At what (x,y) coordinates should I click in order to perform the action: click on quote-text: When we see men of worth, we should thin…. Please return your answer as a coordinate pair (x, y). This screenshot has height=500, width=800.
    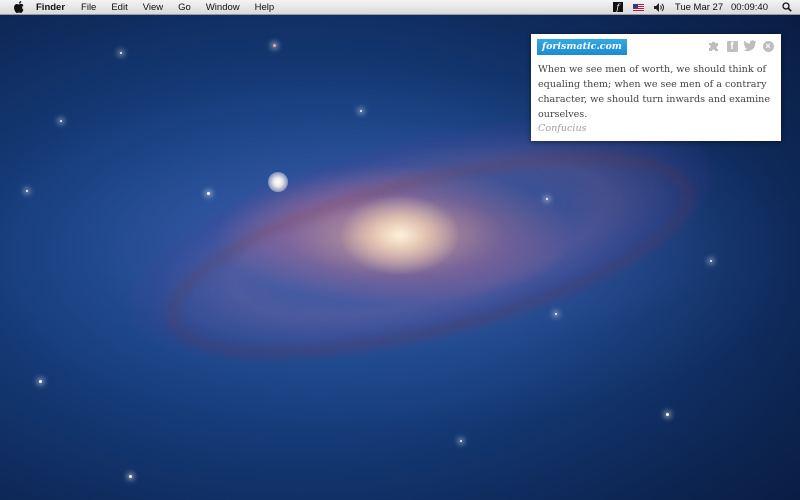
    Looking at the image, I should click on (654, 92).